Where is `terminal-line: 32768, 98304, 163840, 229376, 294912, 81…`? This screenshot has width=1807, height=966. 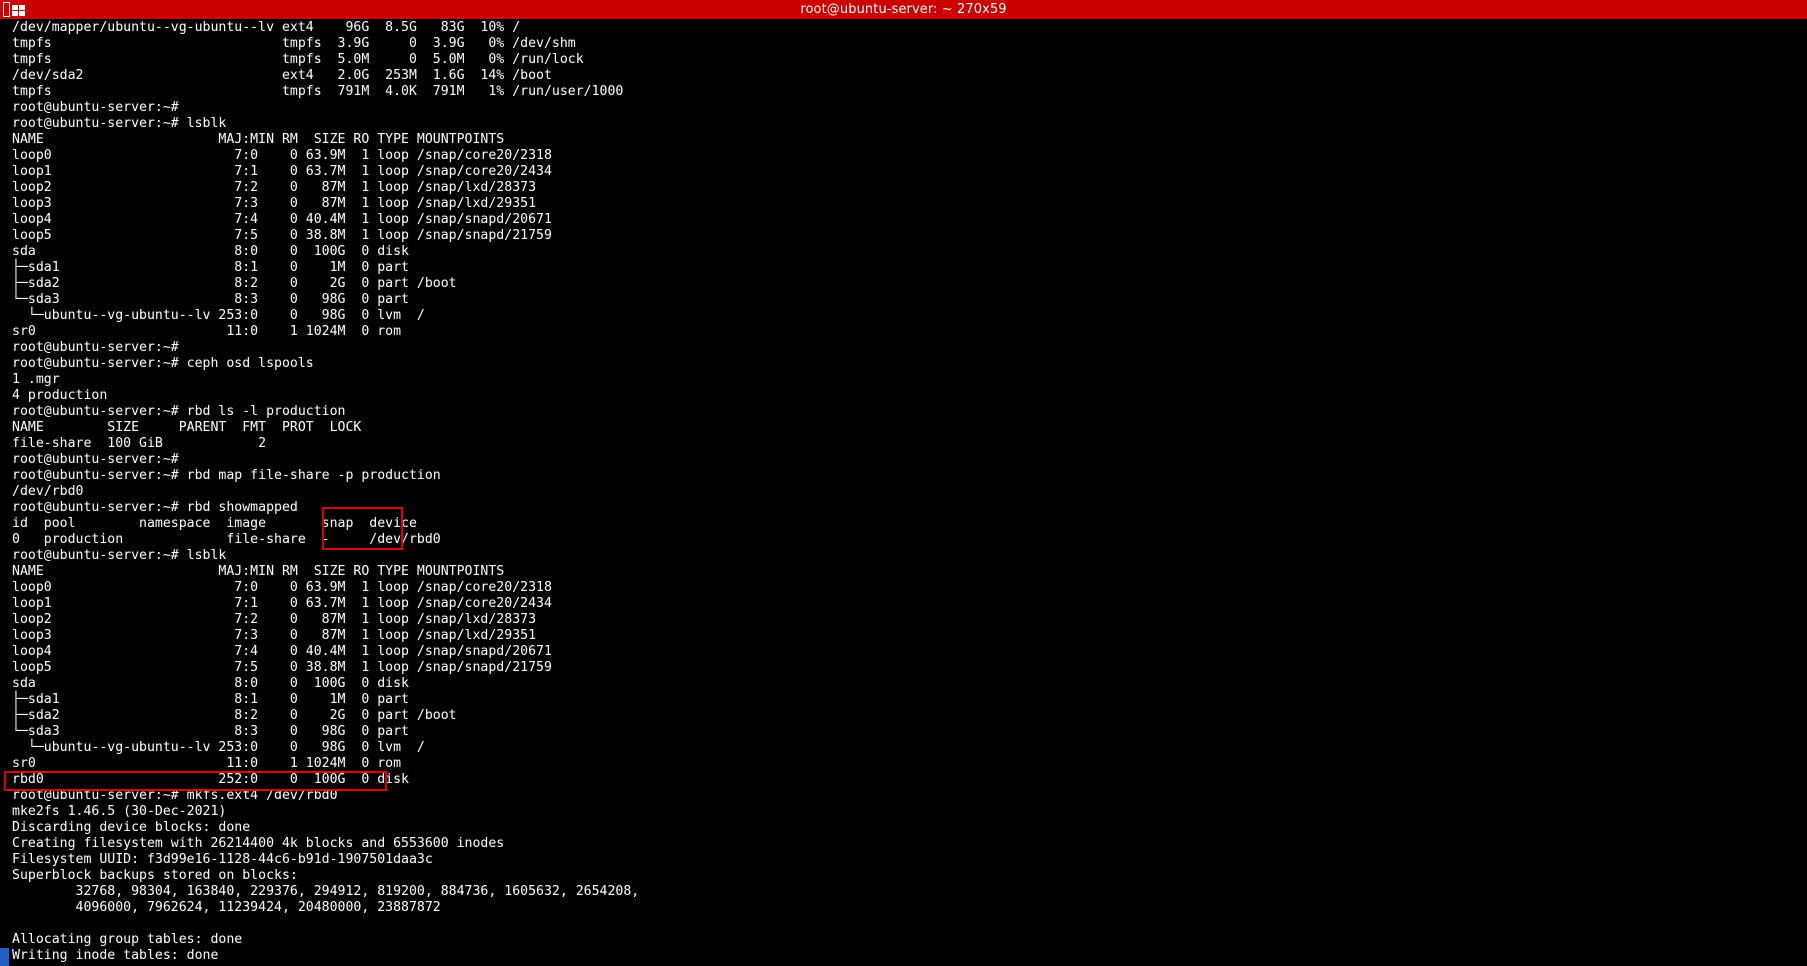 terminal-line: 32768, 98304, 163840, 229376, 294912, 81… is located at coordinates (326, 891).